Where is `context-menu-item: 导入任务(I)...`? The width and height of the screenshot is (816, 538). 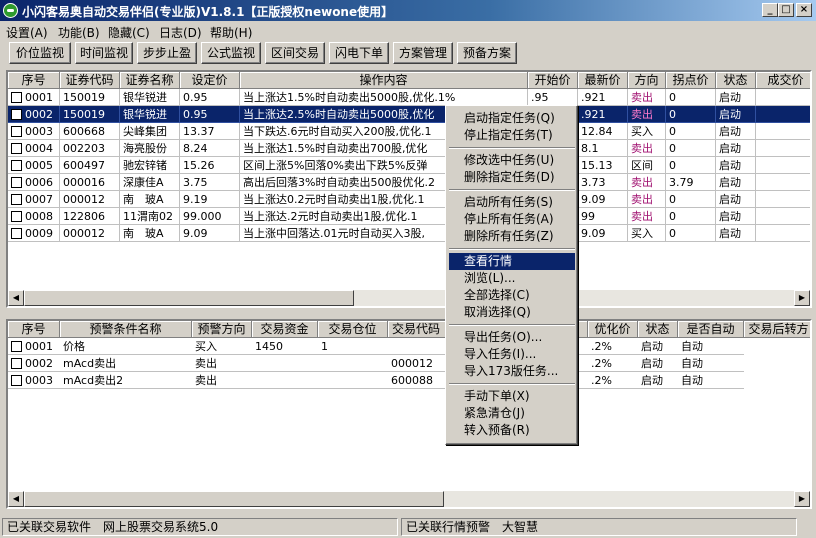
context-menu-item: 导入任务(I)... is located at coordinates (512, 354).